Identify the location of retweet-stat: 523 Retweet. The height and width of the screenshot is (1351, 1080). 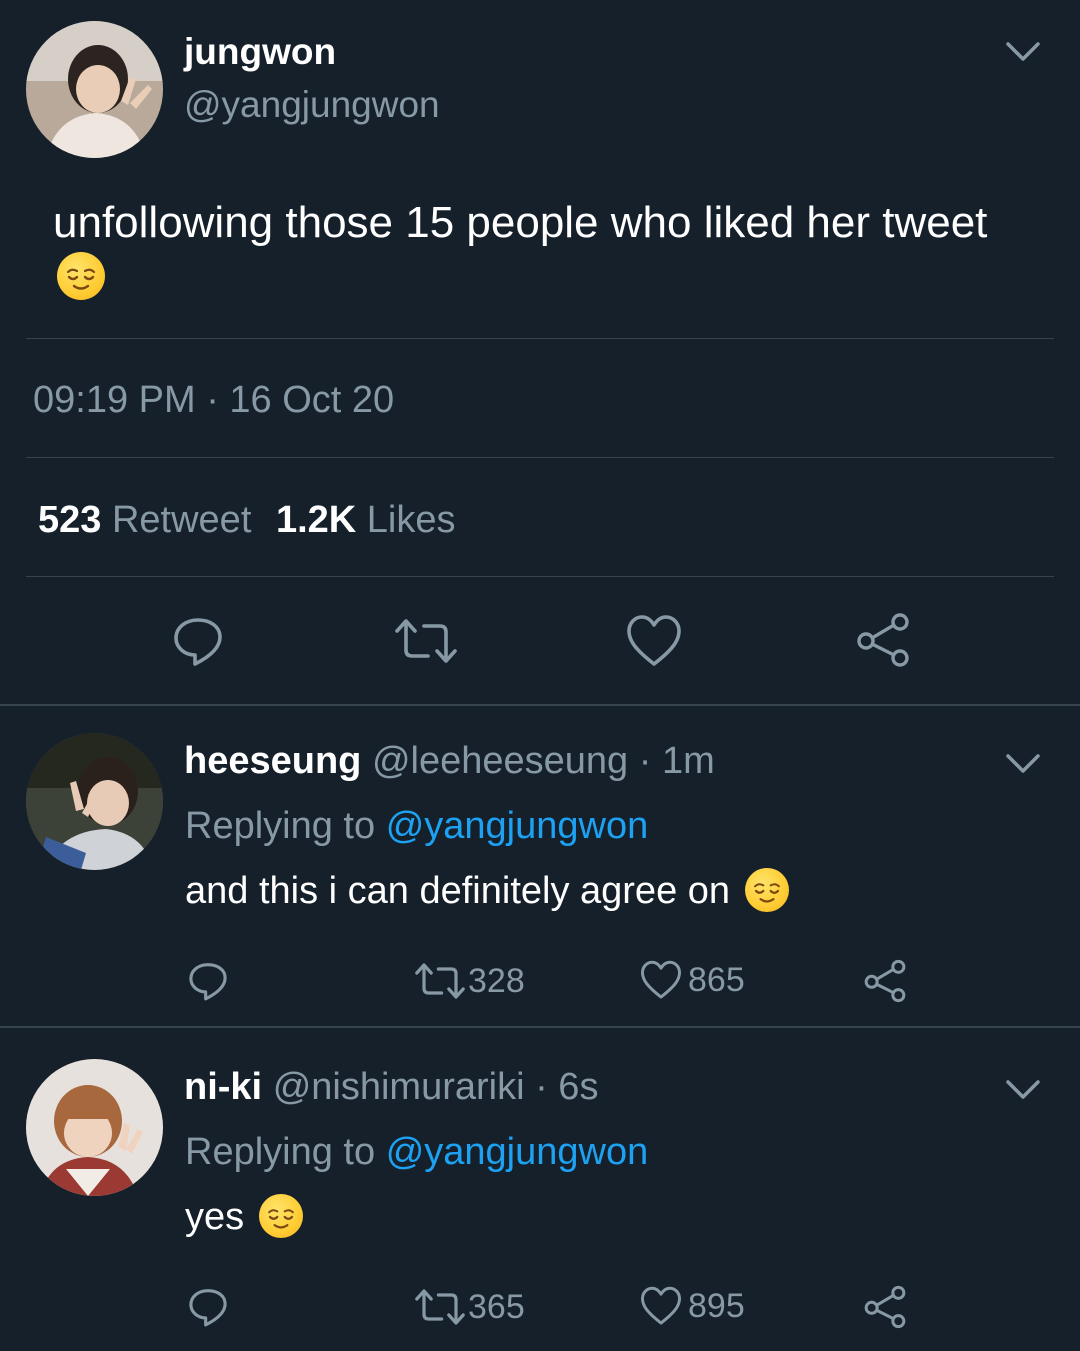
(150, 520).